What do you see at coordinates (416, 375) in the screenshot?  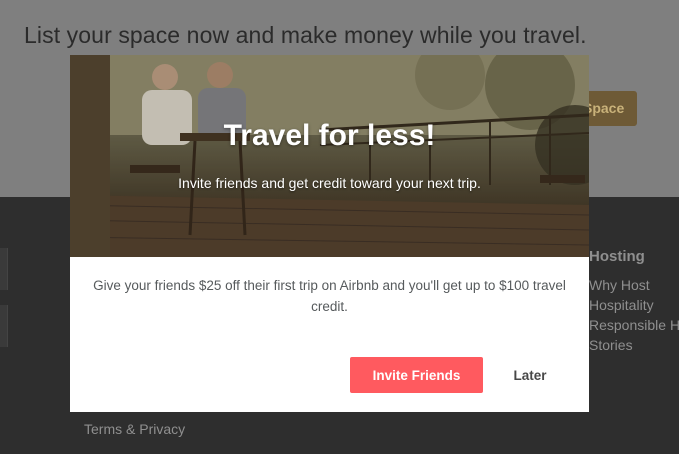 I see `invite-friends-button: Invite Friends` at bounding box center [416, 375].